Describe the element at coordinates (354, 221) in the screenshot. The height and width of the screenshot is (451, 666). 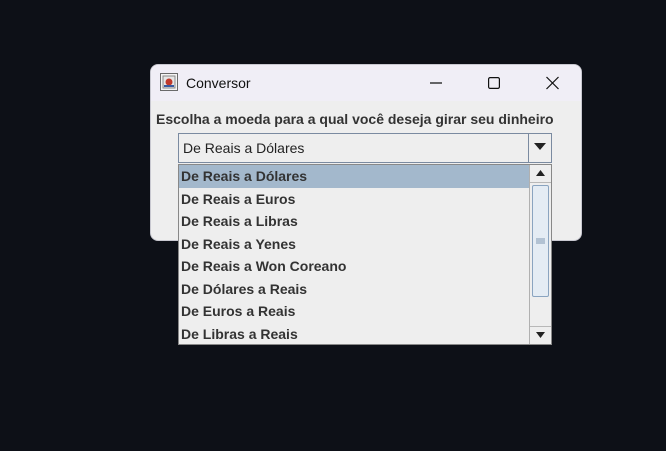
I see `list-item: De Reais a Libras` at that location.